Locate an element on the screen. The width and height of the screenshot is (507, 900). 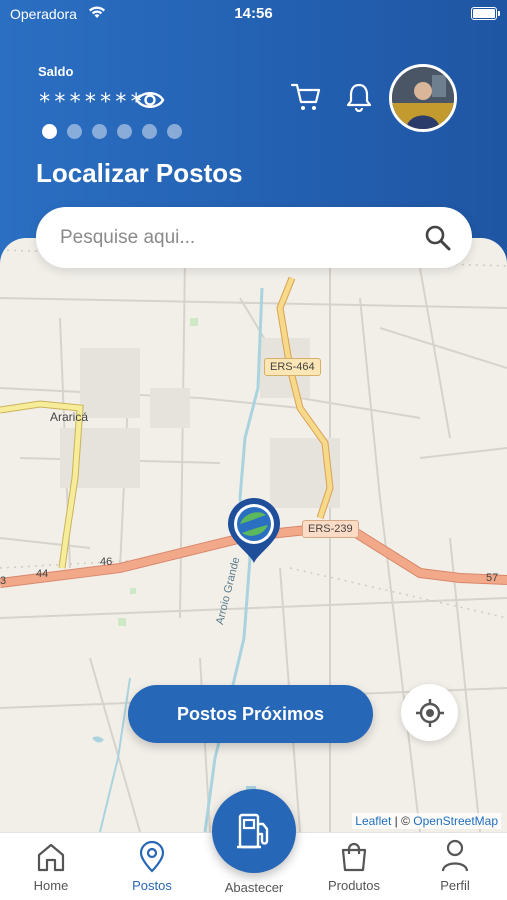
cart-icon is located at coordinates (306, 97).